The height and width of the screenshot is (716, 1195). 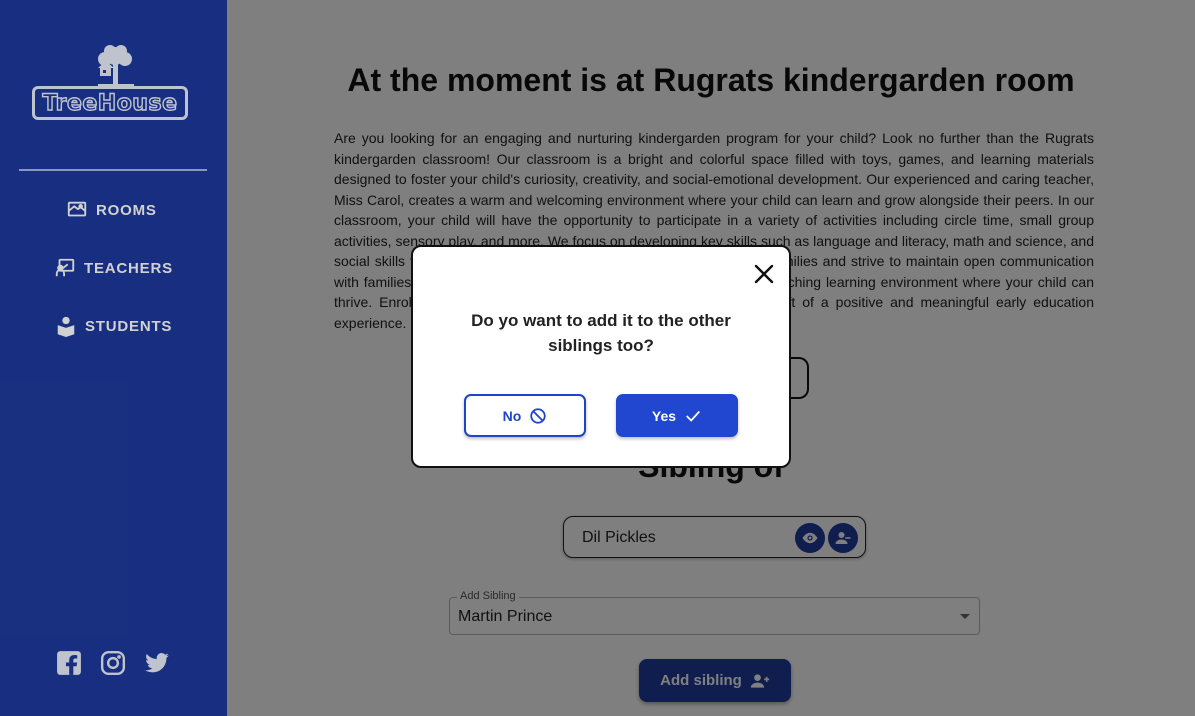 I want to click on close-icon, so click(x=764, y=274).